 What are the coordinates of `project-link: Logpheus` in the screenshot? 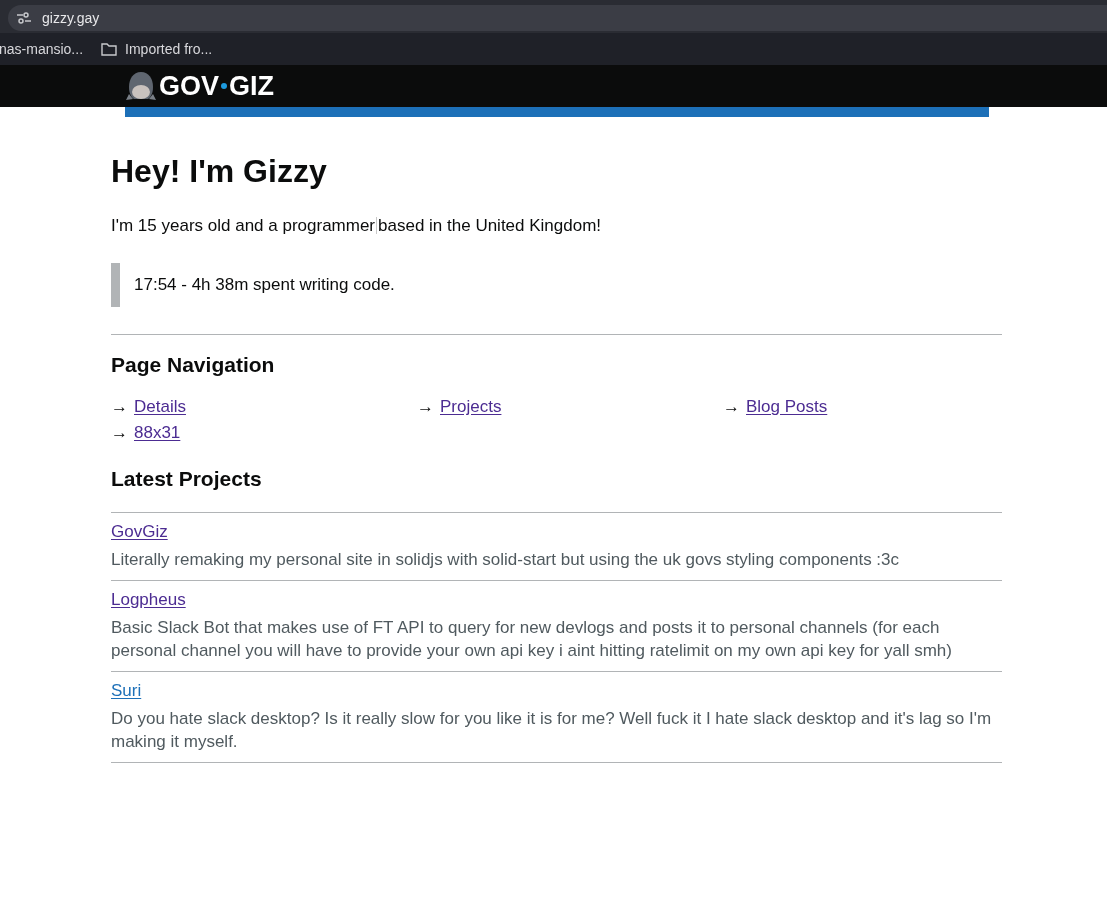 It's located at (148, 599).